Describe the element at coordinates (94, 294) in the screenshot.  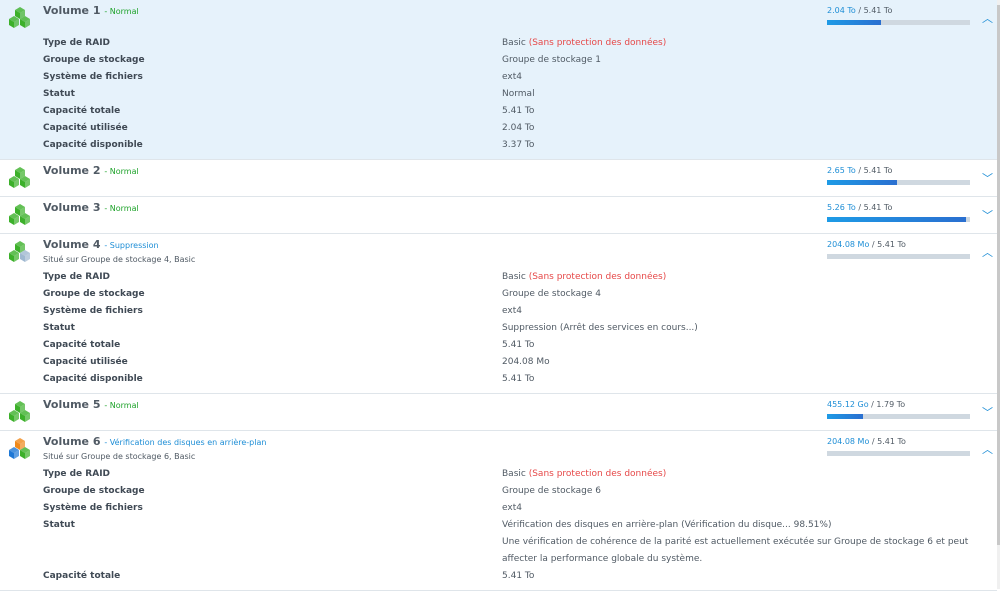
I see `detail-label: Groupe de stockage` at that location.